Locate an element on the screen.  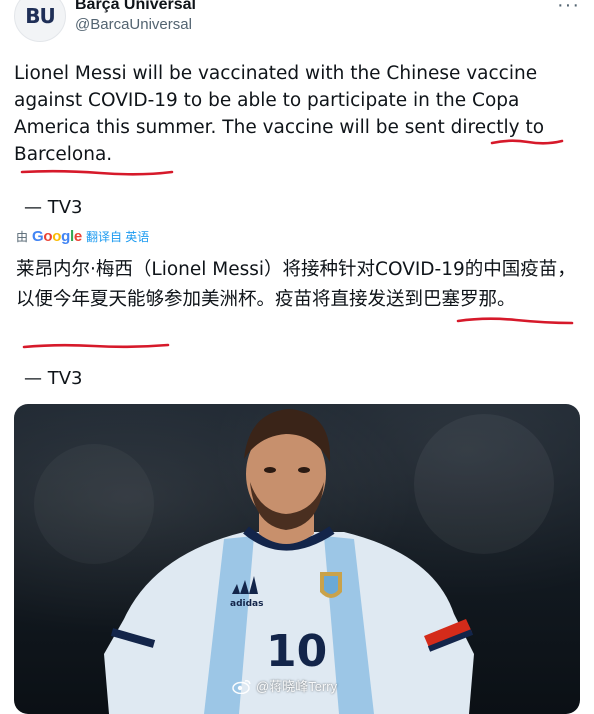
translated-by-prefix: 由 is located at coordinates (22, 237).